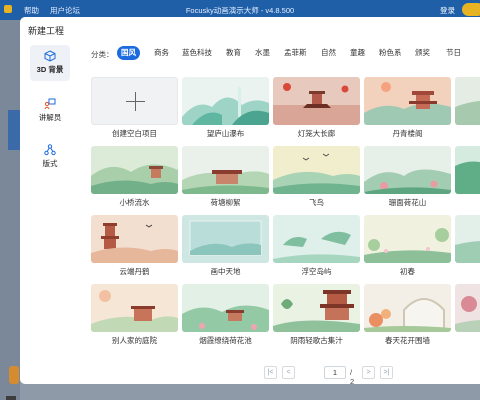 This screenshot has width=480, height=400. Describe the element at coordinates (407, 202) in the screenshot. I see `template-title: 珊面荷花山` at that location.